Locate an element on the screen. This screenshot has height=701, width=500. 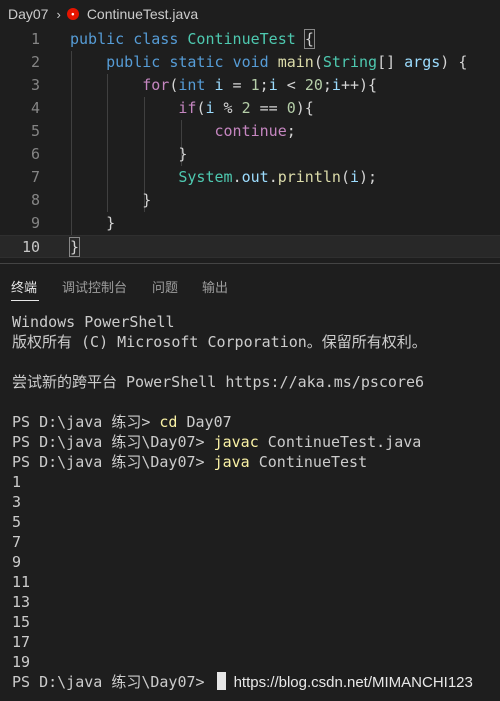
code-line: 10} is located at coordinates (250, 246).